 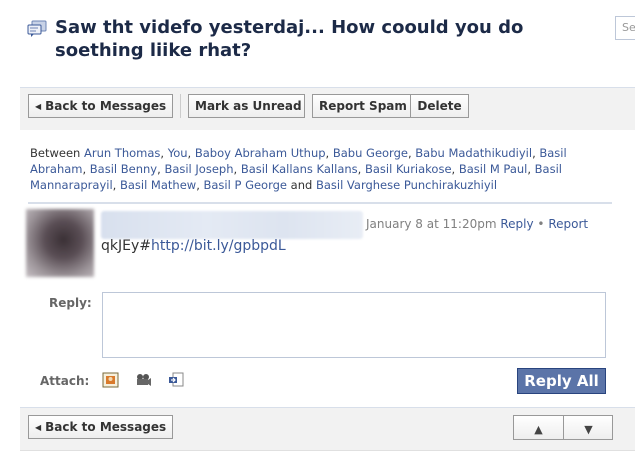 What do you see at coordinates (354, 325) in the screenshot?
I see `reply-textarea` at bounding box center [354, 325].